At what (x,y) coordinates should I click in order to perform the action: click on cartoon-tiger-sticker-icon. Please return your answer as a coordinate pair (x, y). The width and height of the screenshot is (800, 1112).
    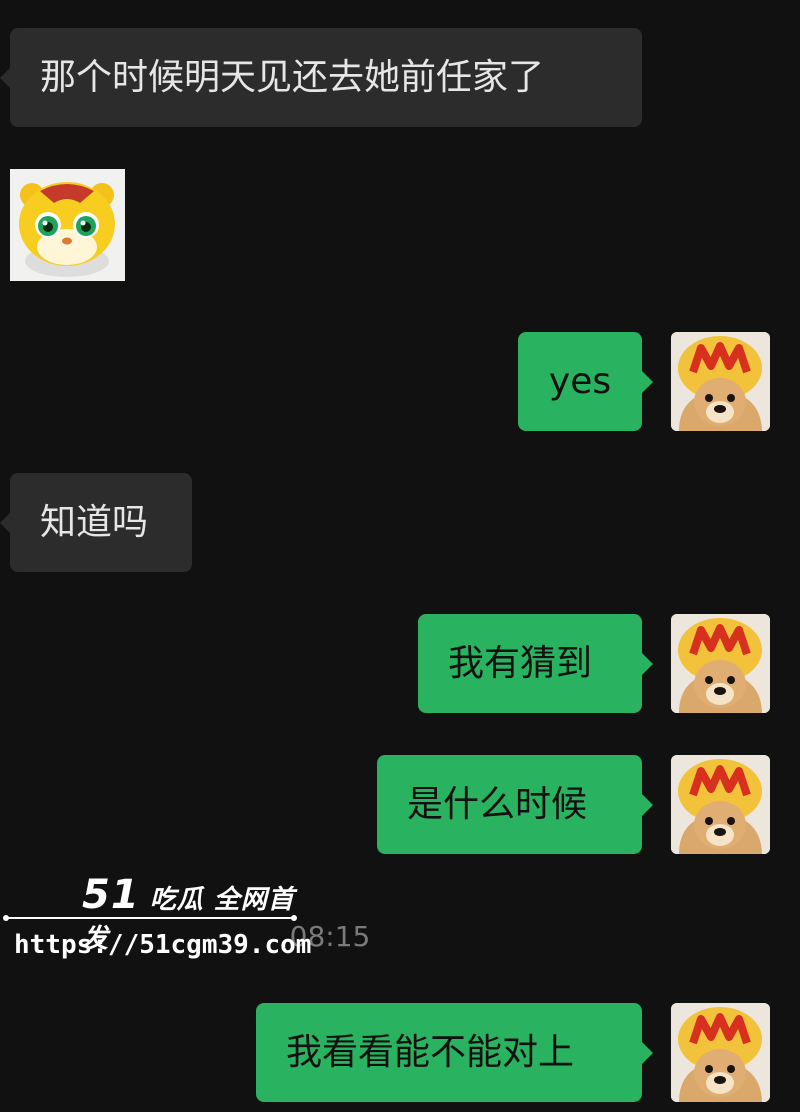
    Looking at the image, I should click on (67, 225).